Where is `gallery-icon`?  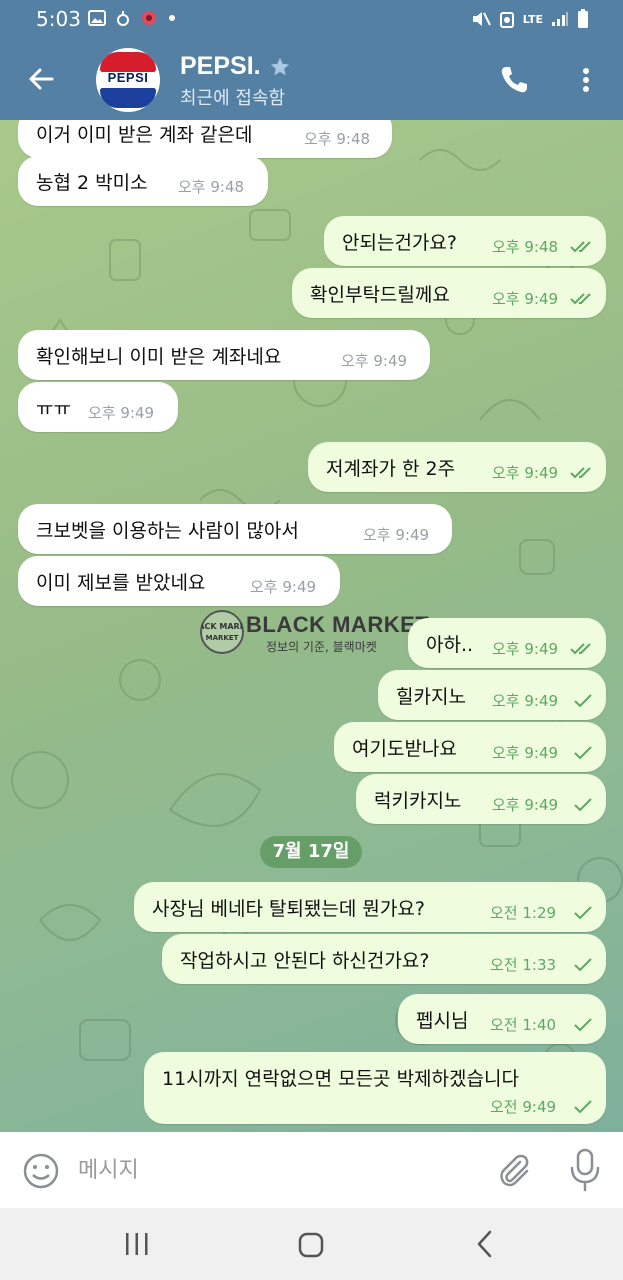 gallery-icon is located at coordinates (97, 18).